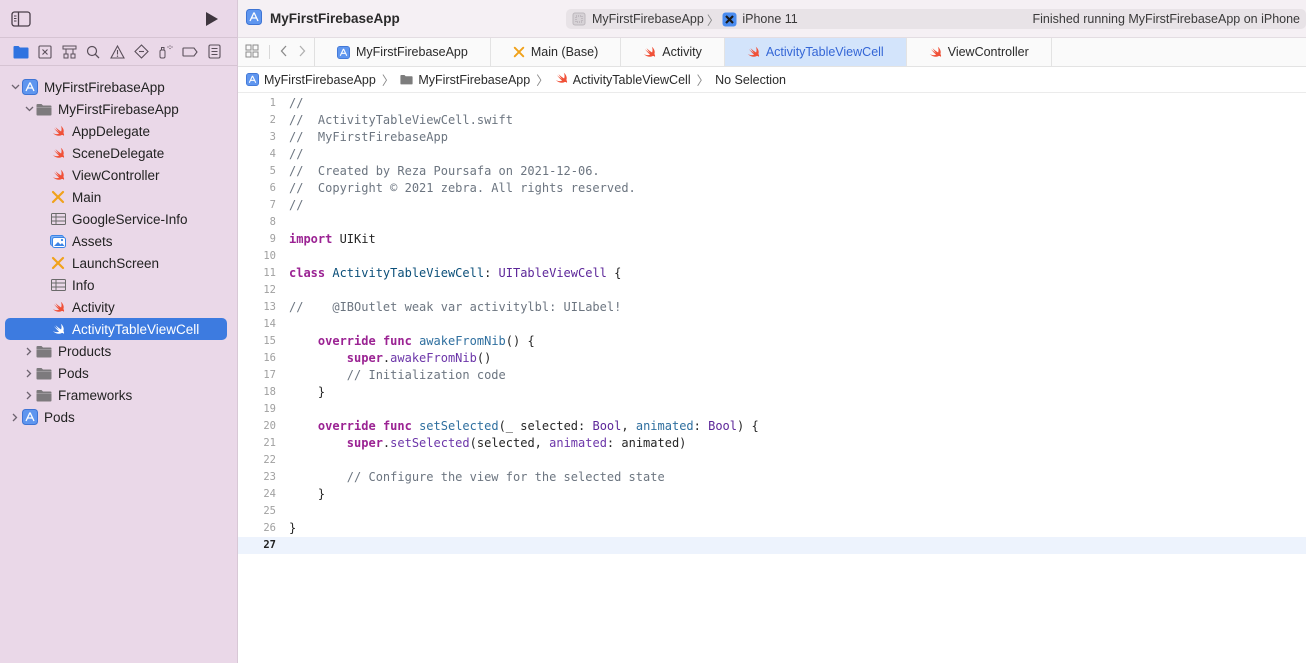 The image size is (1306, 663). What do you see at coordinates (166, 52) in the screenshot?
I see `spray-icon` at bounding box center [166, 52].